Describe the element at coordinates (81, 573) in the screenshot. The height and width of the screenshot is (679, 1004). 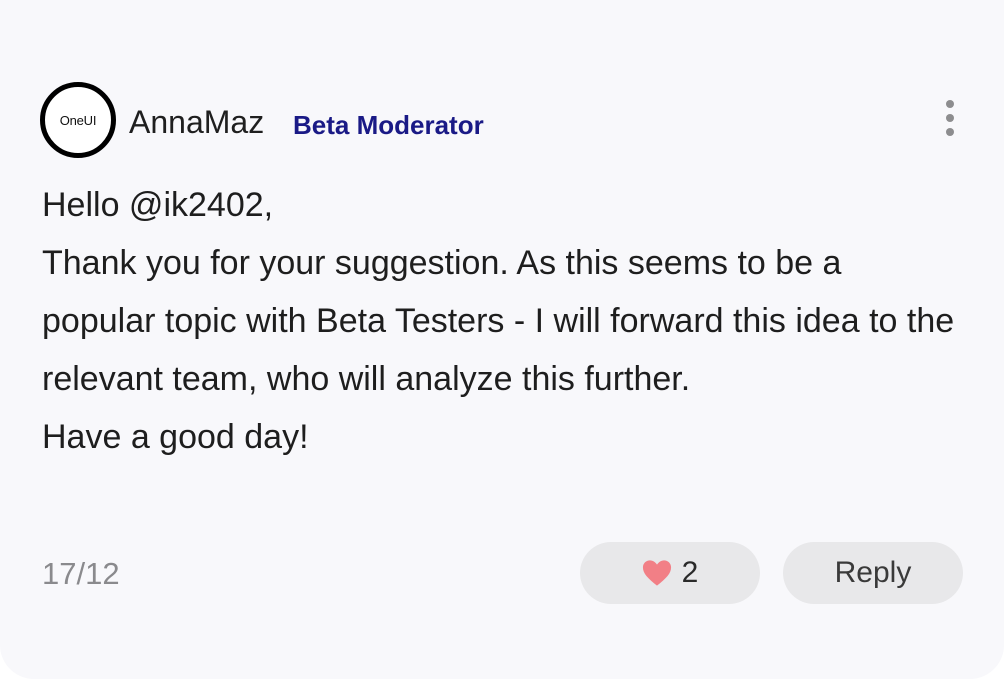
I see `post-date: 17/12` at that location.